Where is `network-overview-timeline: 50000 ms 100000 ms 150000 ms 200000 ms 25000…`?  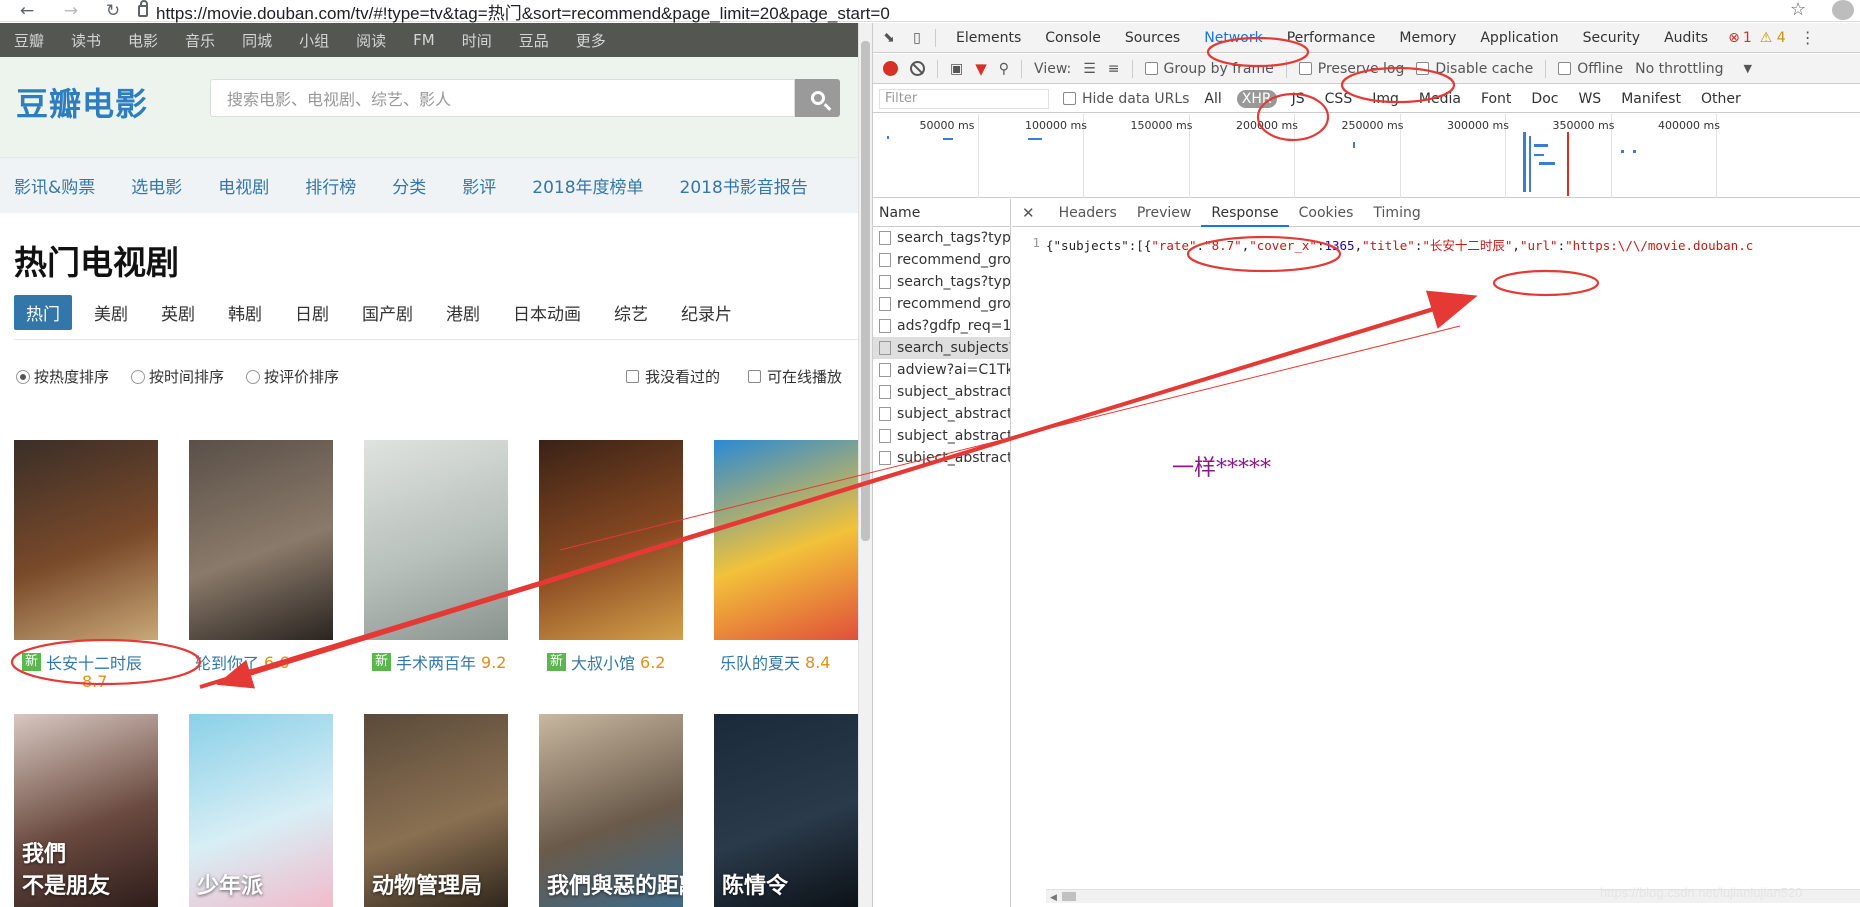 network-overview-timeline: 50000 ms 100000 ms 150000 ms 200000 ms 25000… is located at coordinates (1366, 156).